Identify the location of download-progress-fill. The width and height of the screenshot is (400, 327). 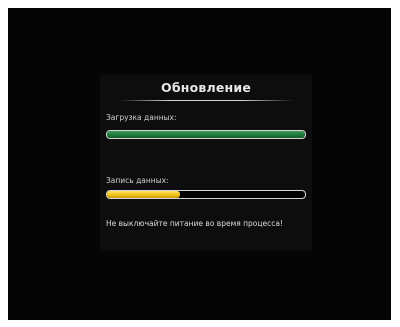
(206, 134).